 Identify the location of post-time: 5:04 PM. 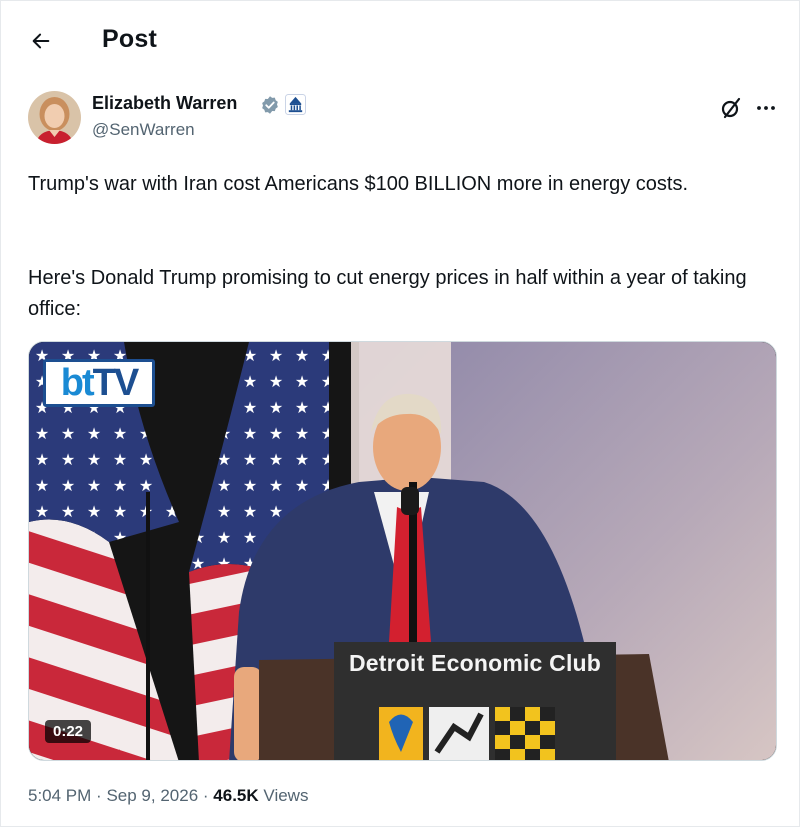
(59, 795).